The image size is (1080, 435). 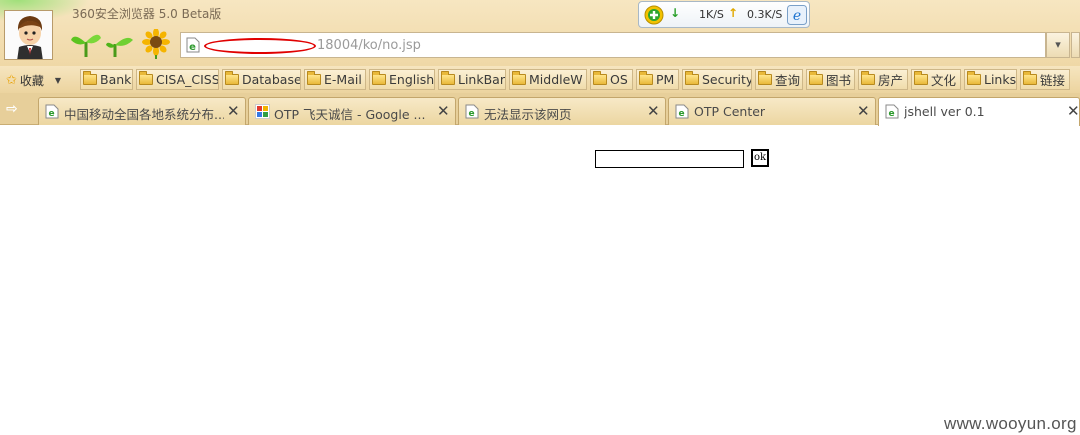 I want to click on favorite-folder-bank: Bank, so click(x=106, y=79).